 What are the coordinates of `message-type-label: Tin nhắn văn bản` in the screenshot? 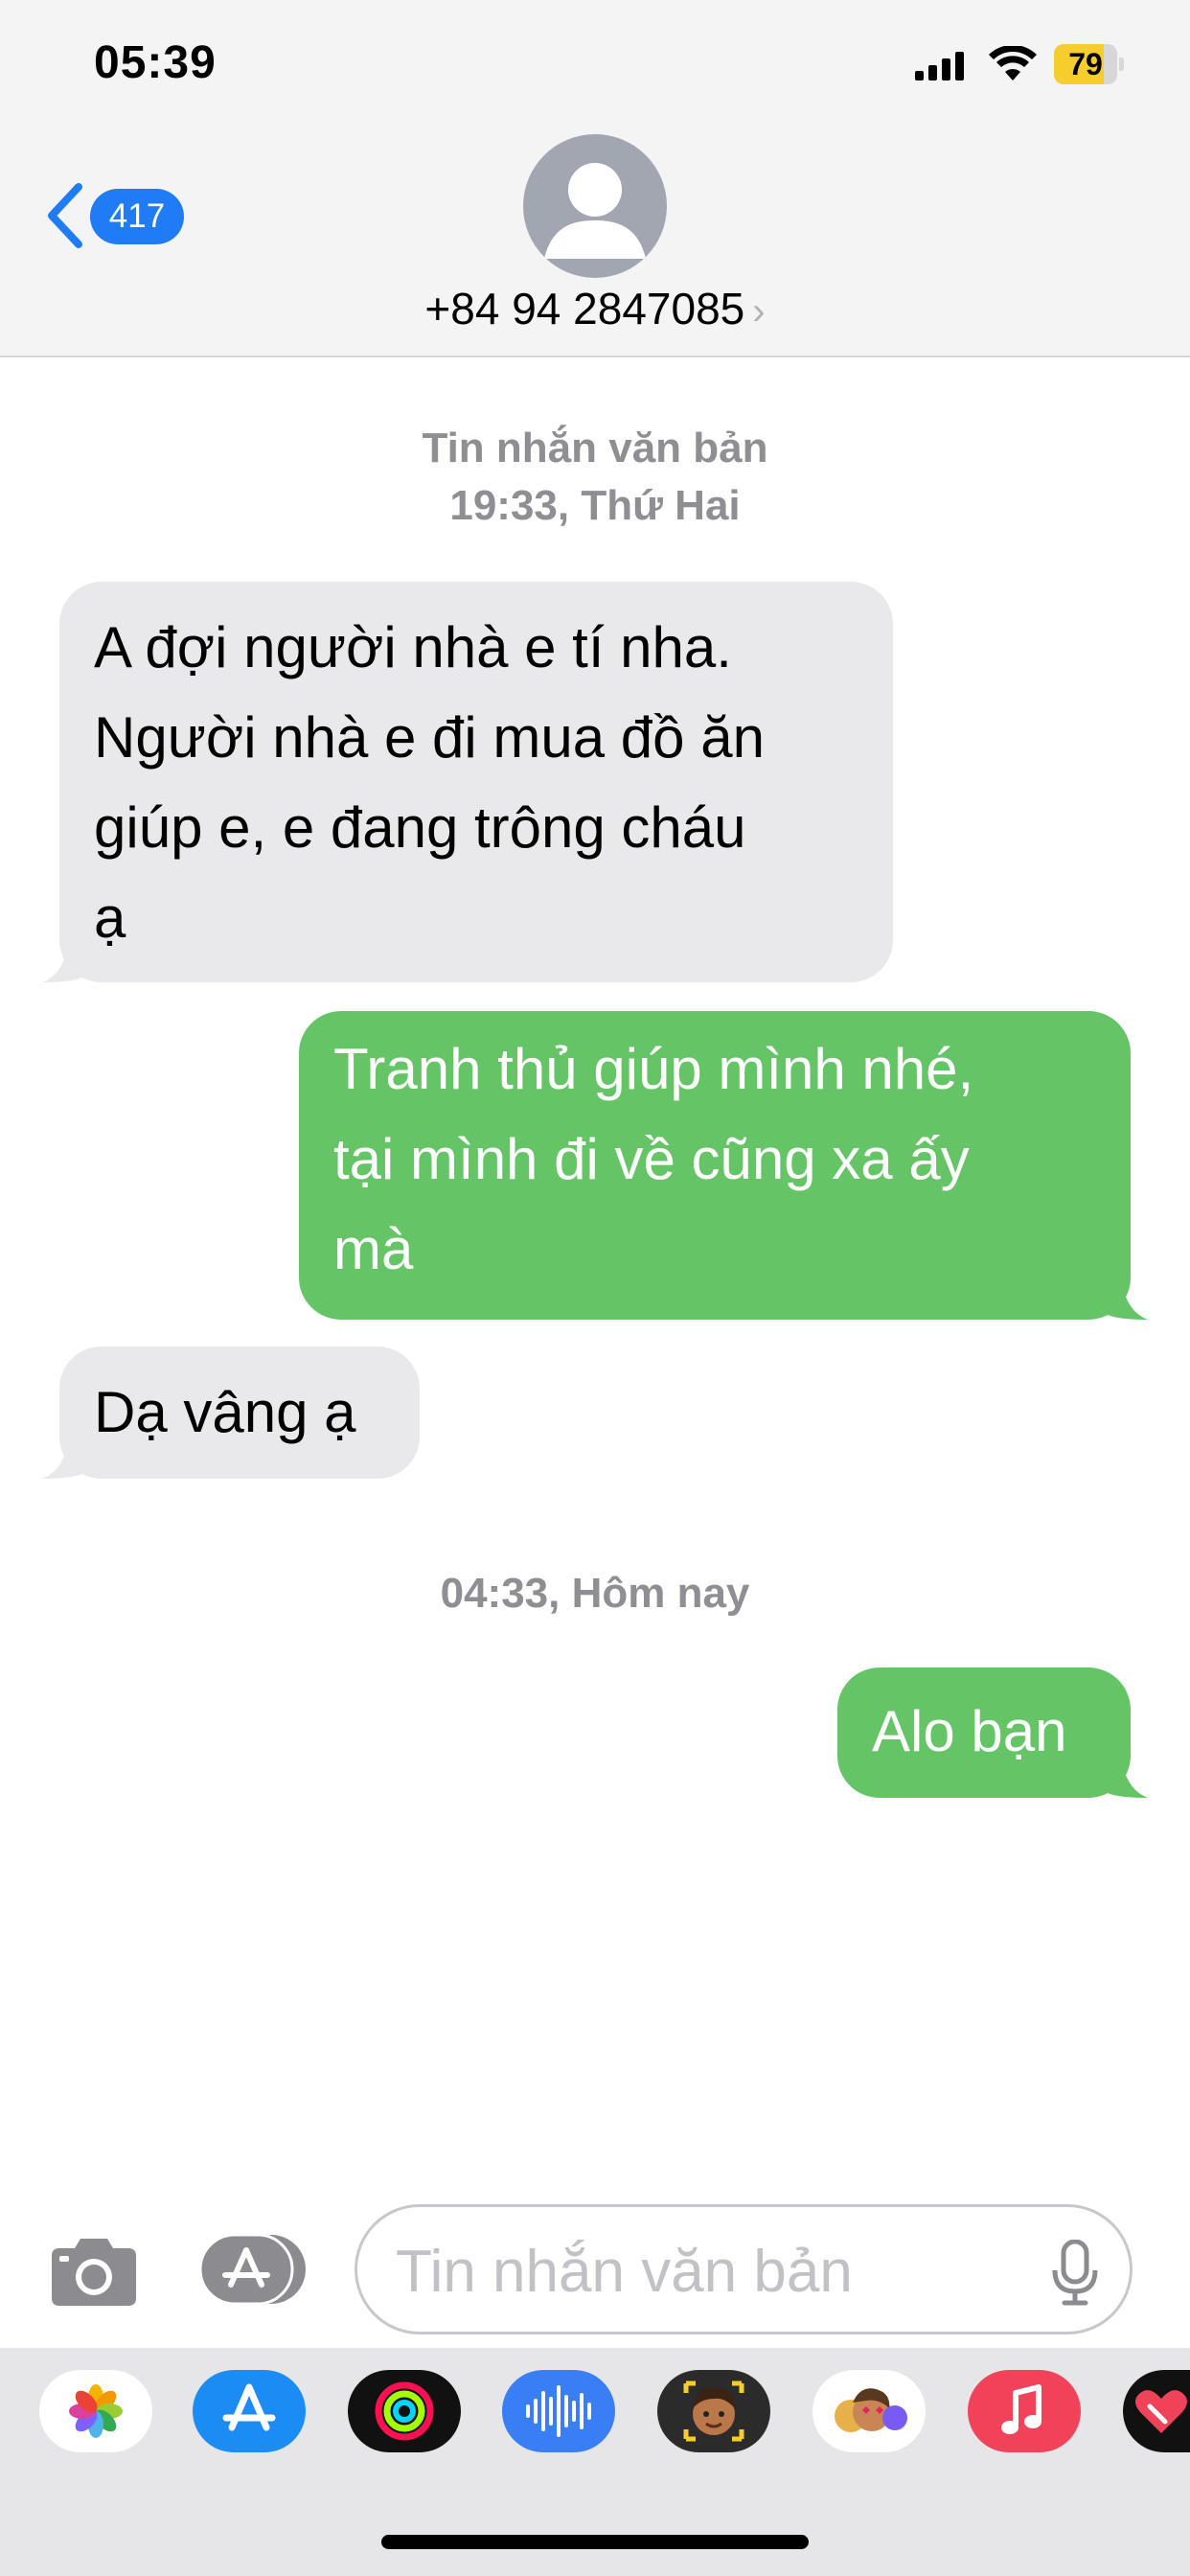 It's located at (595, 448).